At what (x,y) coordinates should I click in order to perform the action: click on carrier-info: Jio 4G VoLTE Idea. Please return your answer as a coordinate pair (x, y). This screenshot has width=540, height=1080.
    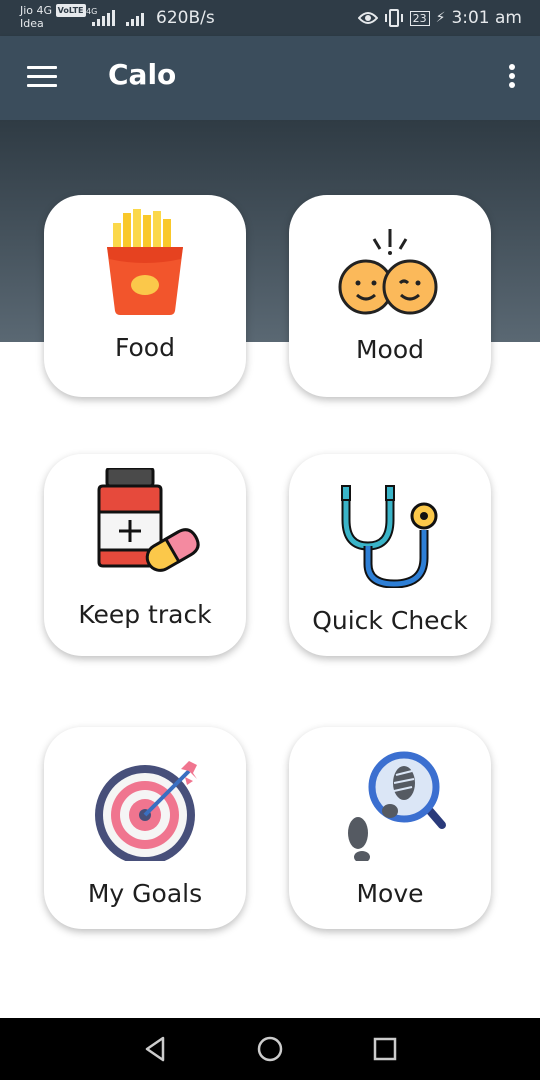
    Looking at the image, I should click on (53, 17).